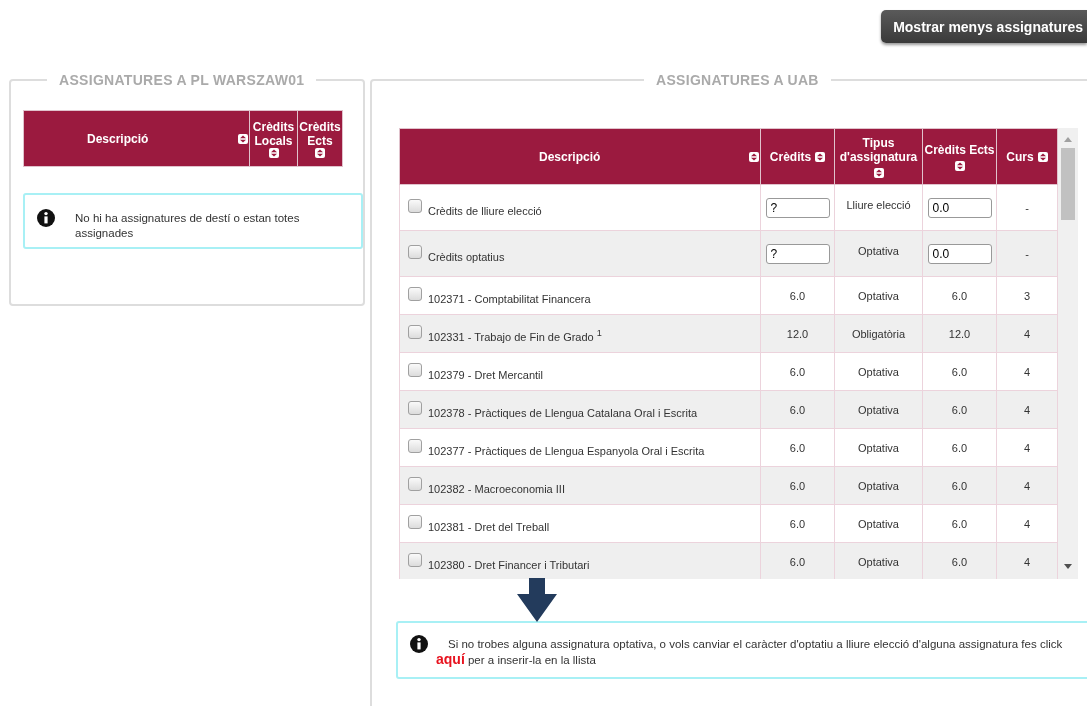 The width and height of the screenshot is (1087, 706). Describe the element at coordinates (466, 256) in the screenshot. I see `subject-name: Crèdits optatius` at that location.